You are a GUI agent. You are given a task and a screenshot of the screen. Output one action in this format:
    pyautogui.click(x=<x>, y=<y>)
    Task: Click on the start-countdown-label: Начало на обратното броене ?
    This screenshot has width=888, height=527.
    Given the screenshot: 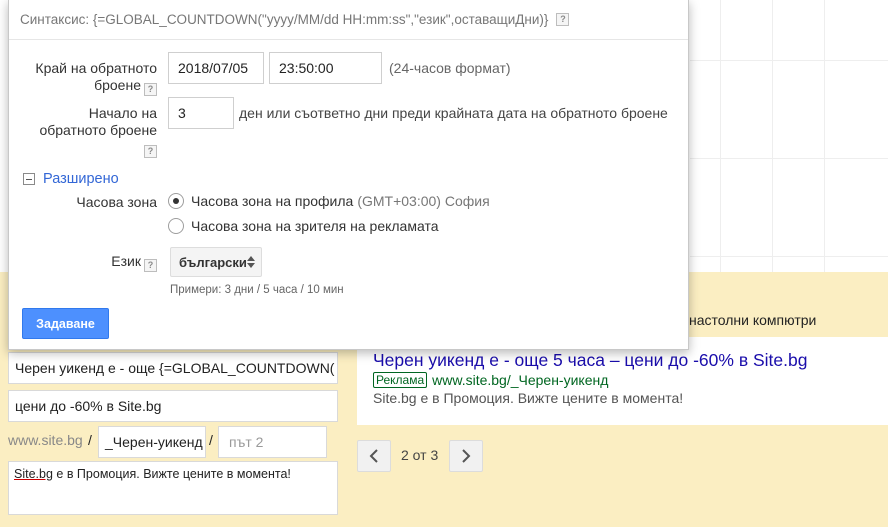 What is the action you would take?
    pyautogui.click(x=86, y=131)
    